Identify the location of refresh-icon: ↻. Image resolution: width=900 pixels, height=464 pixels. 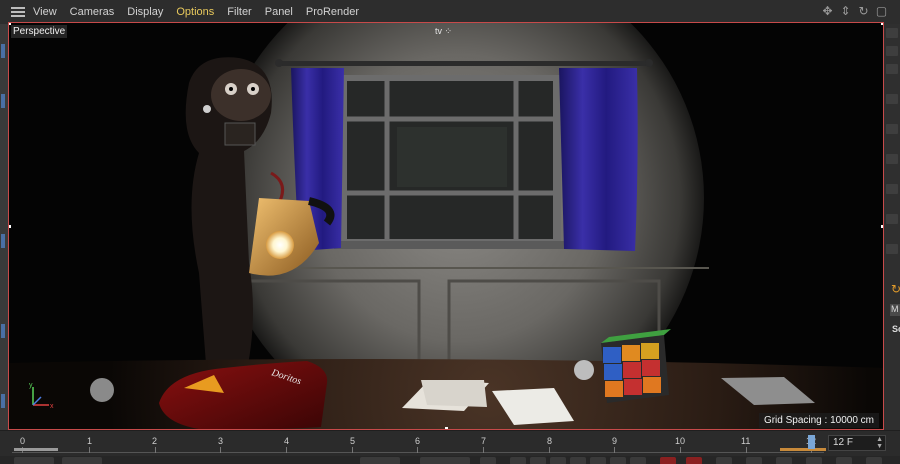
(895, 289).